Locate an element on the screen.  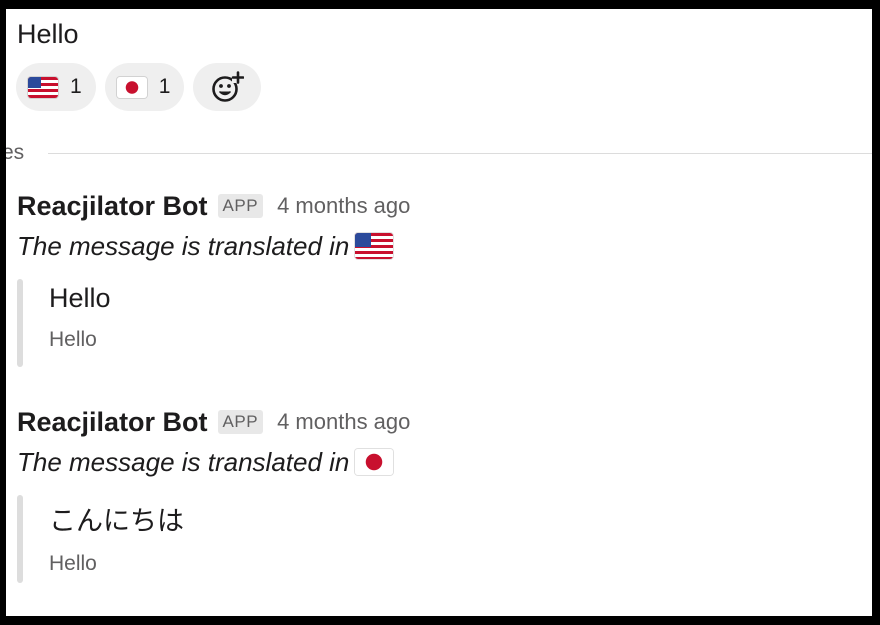
translated-text: こんにちは is located at coordinates (116, 521).